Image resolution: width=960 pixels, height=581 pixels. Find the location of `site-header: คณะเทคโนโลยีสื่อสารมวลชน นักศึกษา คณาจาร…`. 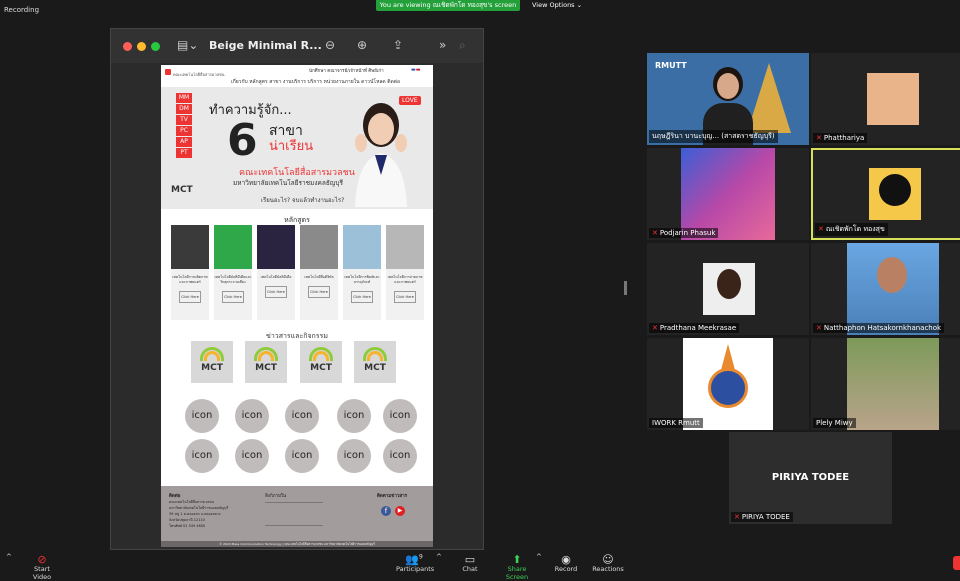

site-header: คณะเทคโนโลยีสื่อสารมวลชน นักศึกษา คณาจาร… is located at coordinates (297, 76).